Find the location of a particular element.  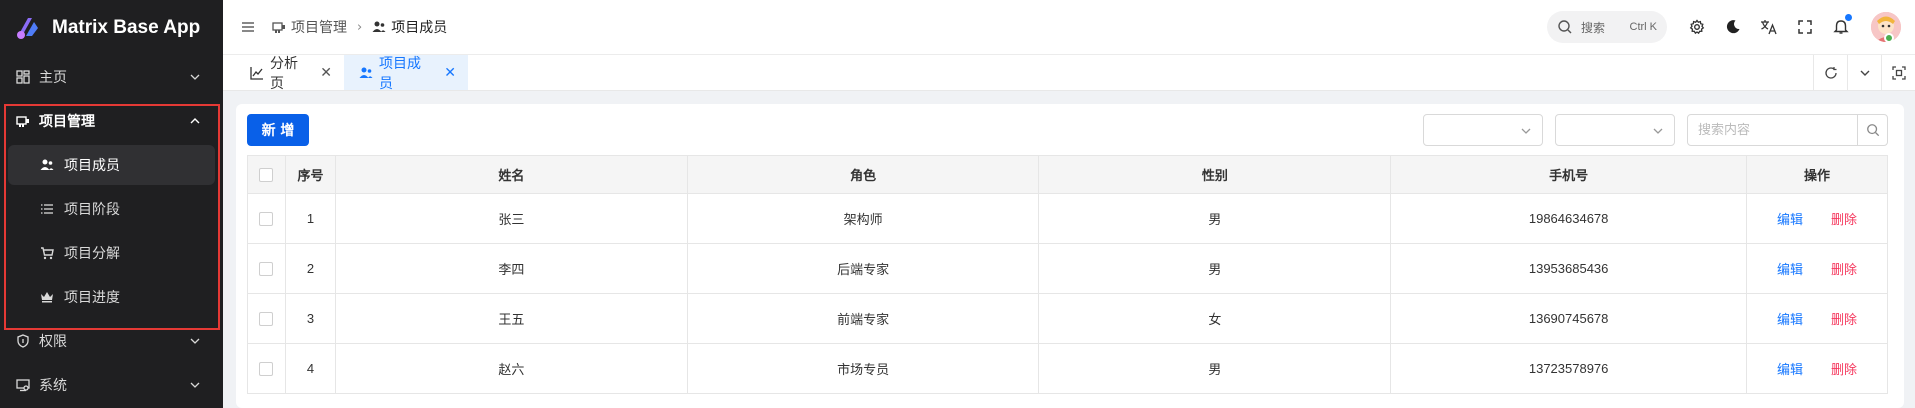

chevron-up-icon is located at coordinates (195, 121).